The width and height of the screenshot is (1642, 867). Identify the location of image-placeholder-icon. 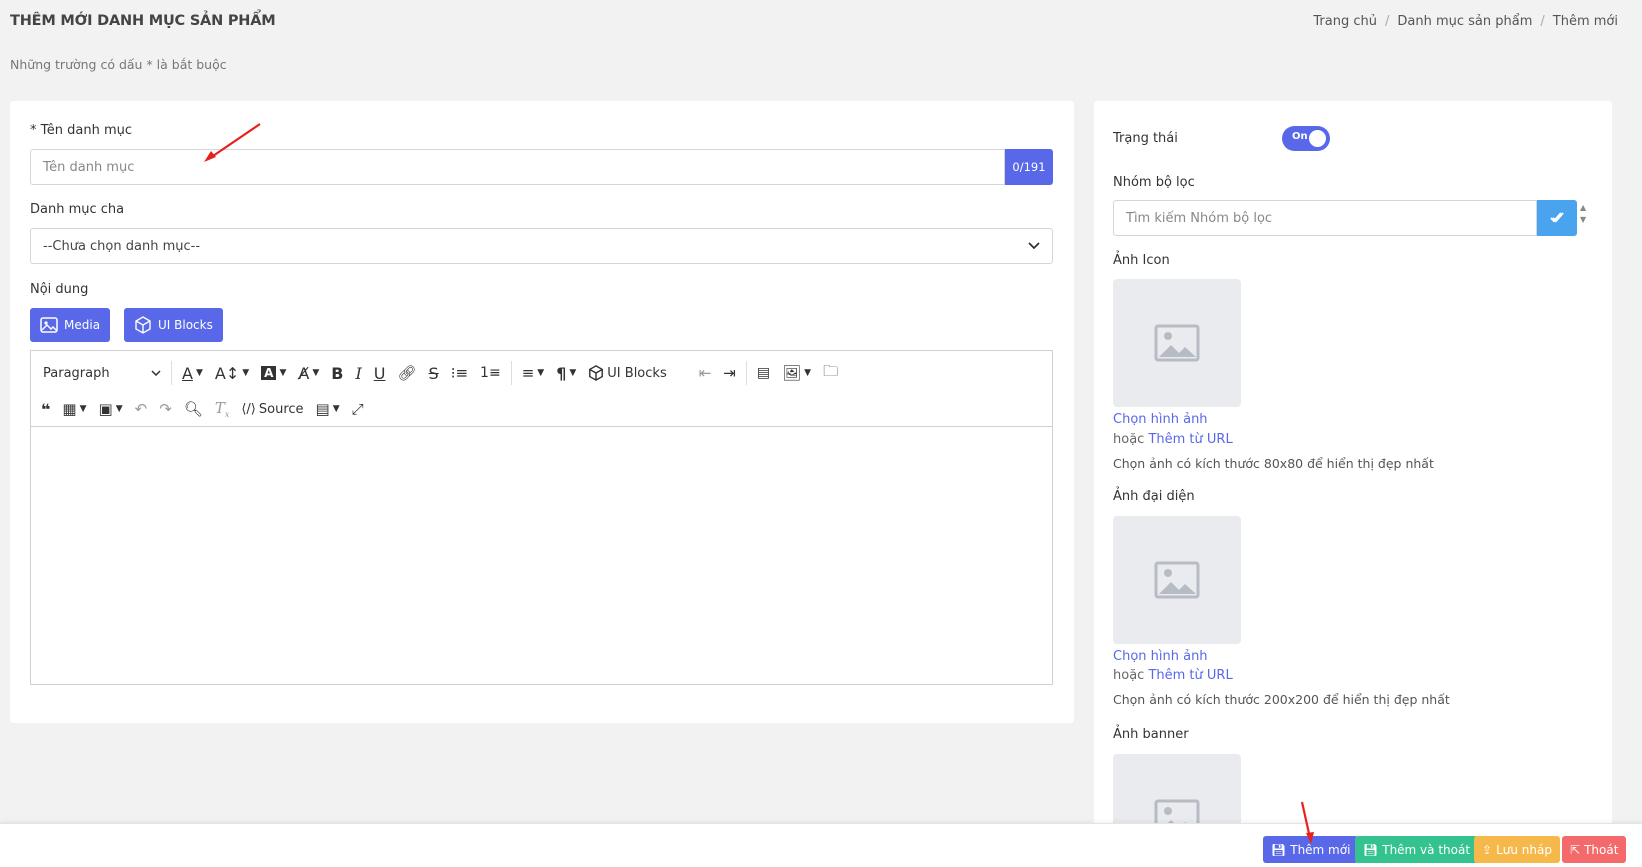
(1177, 580).